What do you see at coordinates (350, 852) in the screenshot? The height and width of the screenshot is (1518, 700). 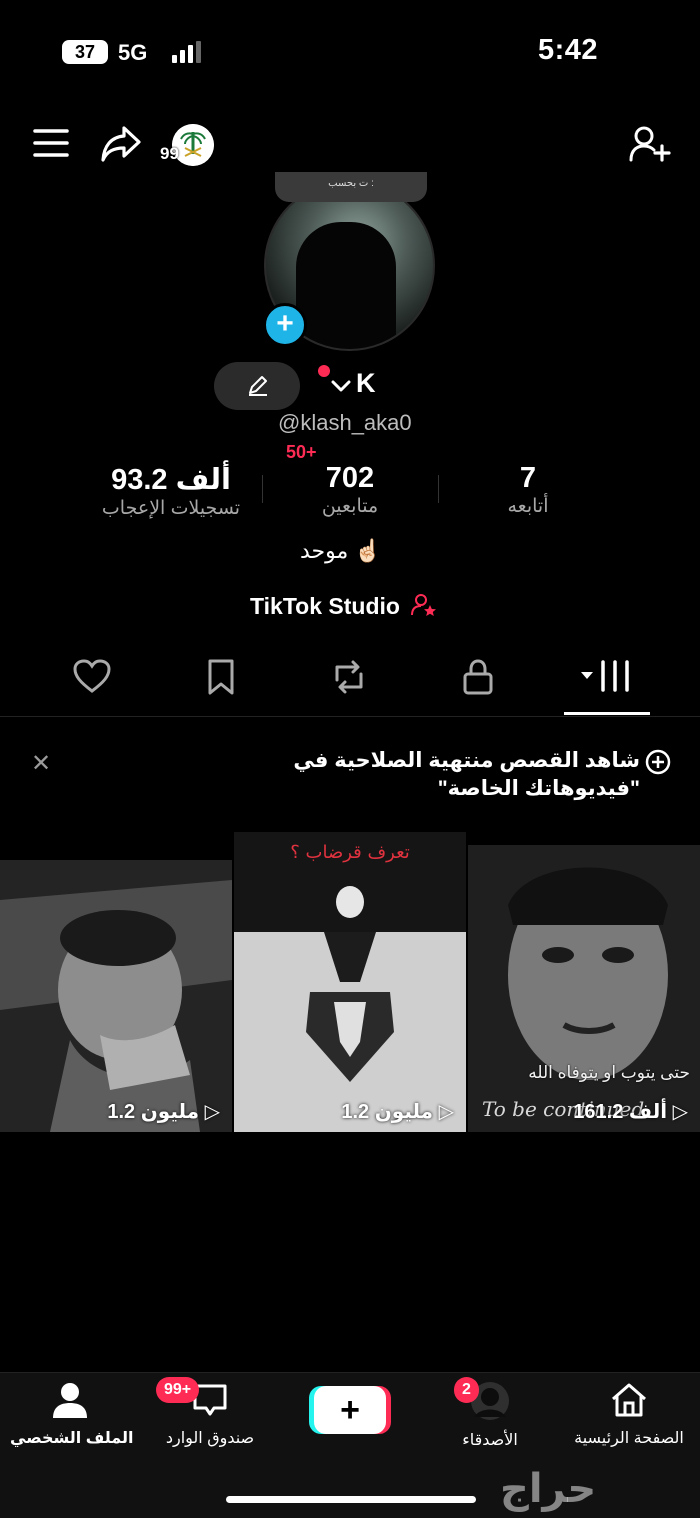 I see `video-overlay-text: تعرف قرضاب ؟` at bounding box center [350, 852].